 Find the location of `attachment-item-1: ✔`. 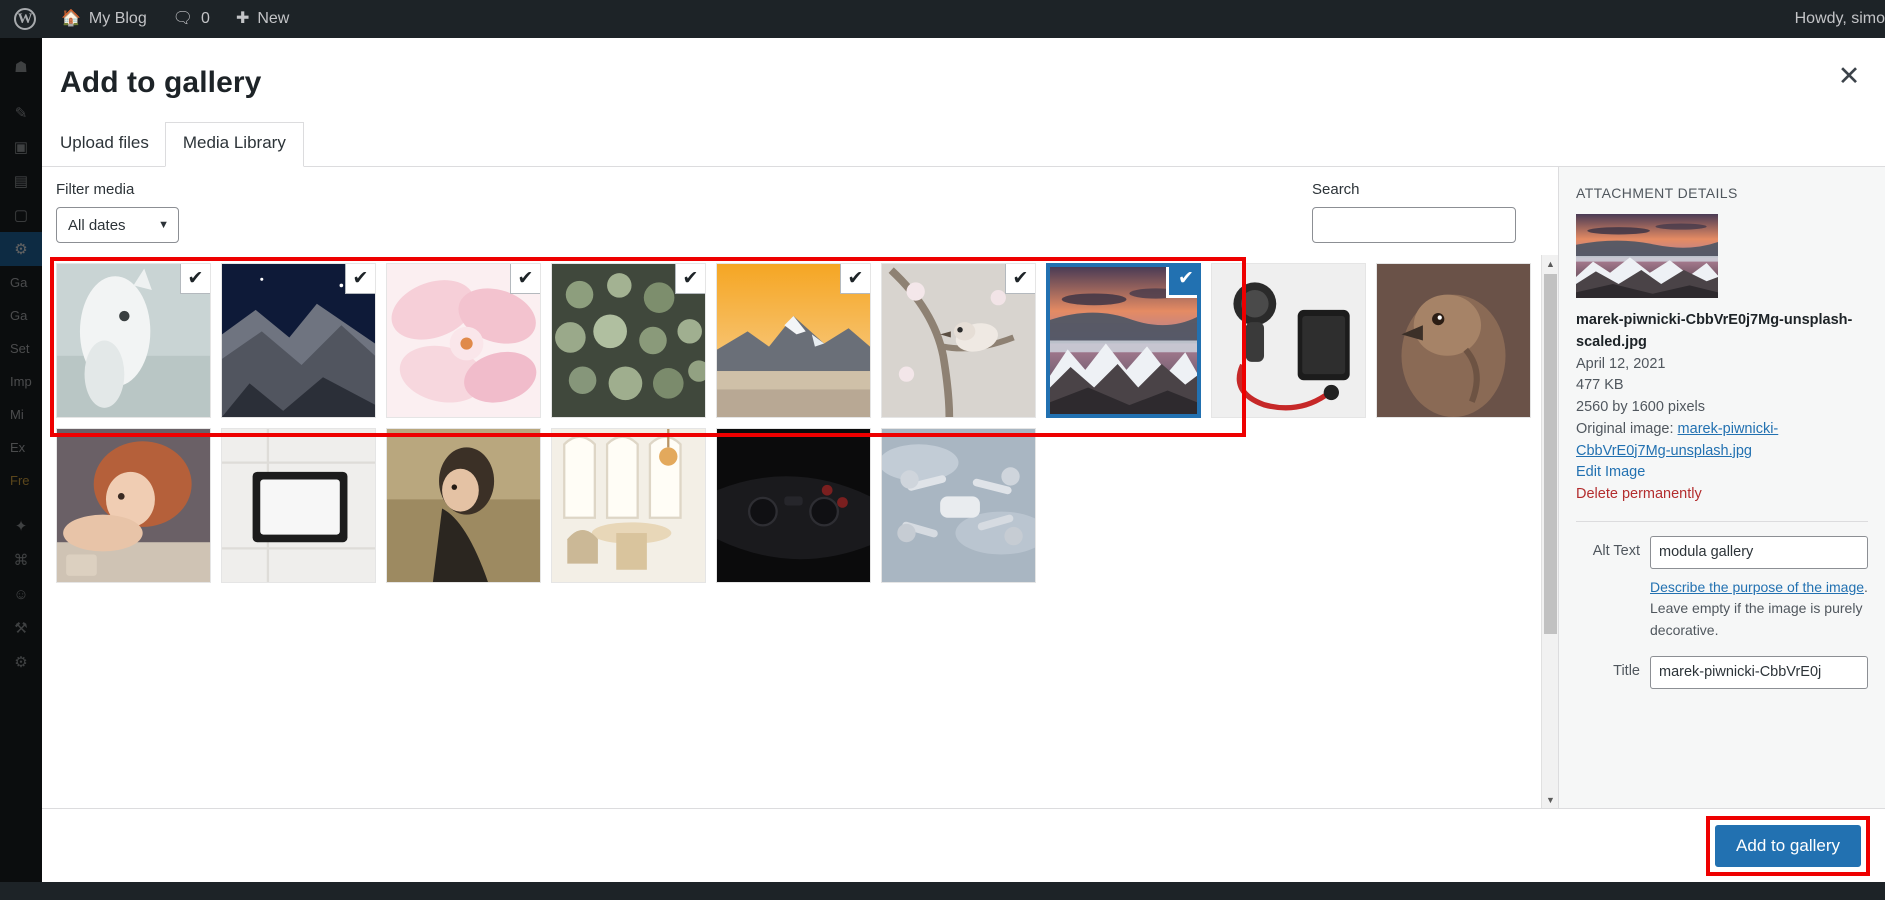

attachment-item-1: ✔ is located at coordinates (298, 340).